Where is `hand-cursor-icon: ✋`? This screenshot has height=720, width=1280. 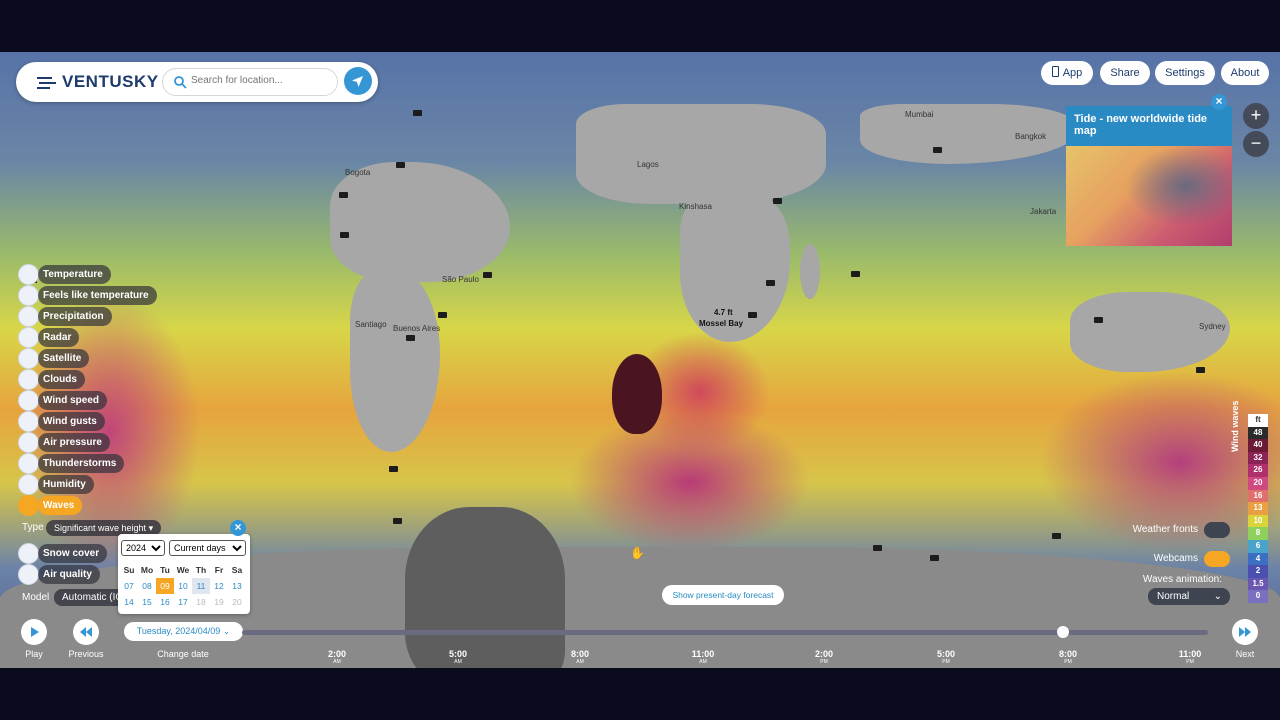 hand-cursor-icon: ✋ is located at coordinates (637, 553).